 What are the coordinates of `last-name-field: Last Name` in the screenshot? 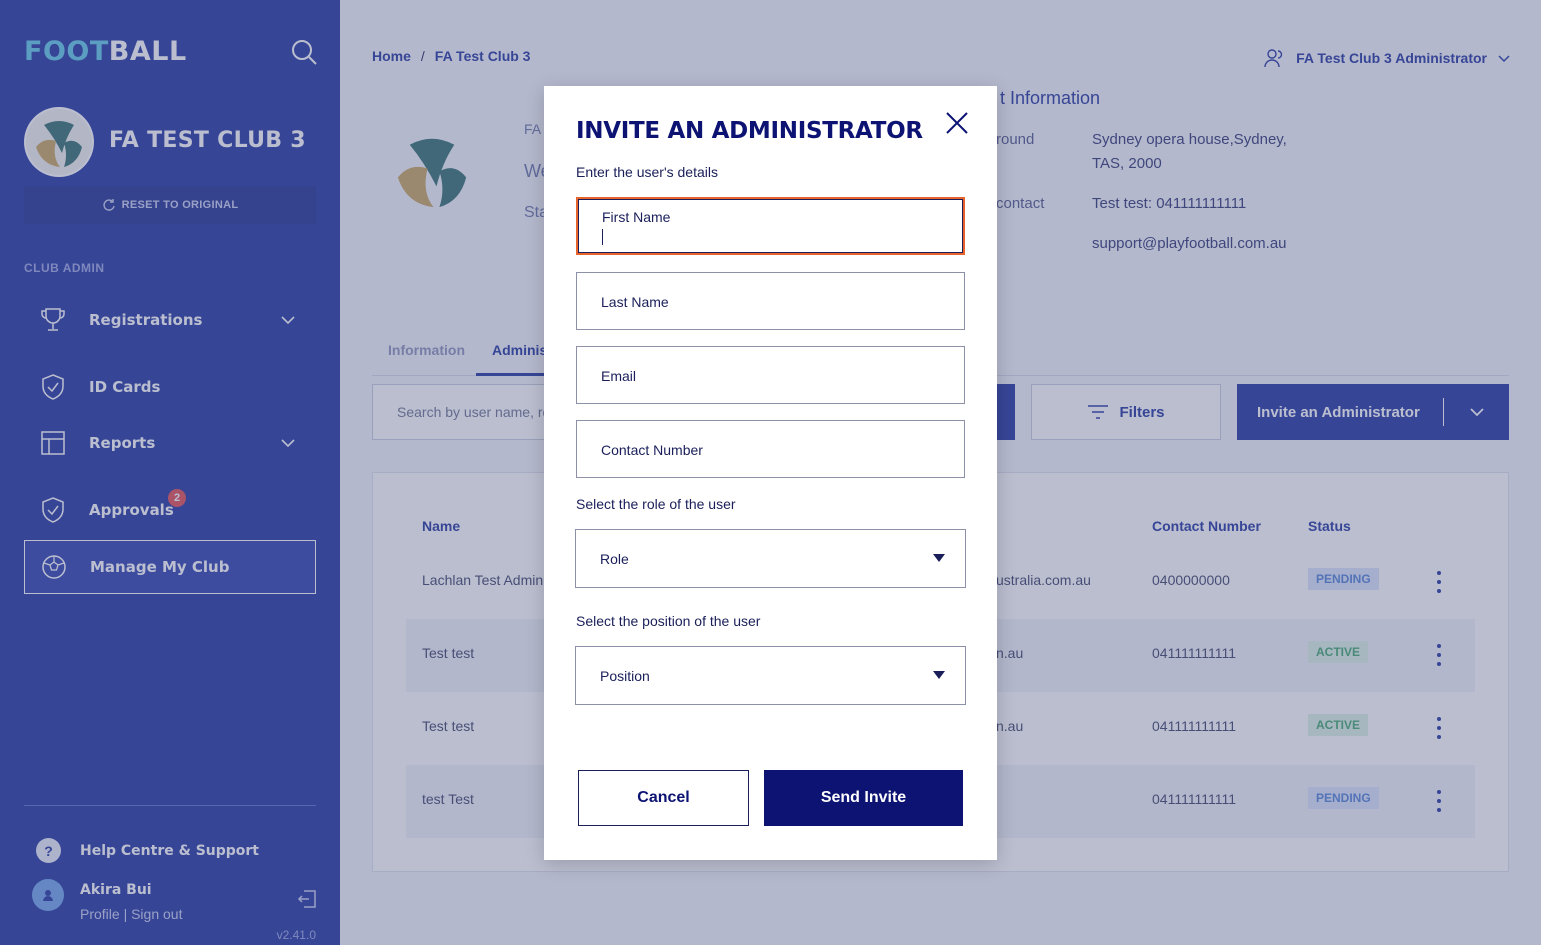 It's located at (770, 301).